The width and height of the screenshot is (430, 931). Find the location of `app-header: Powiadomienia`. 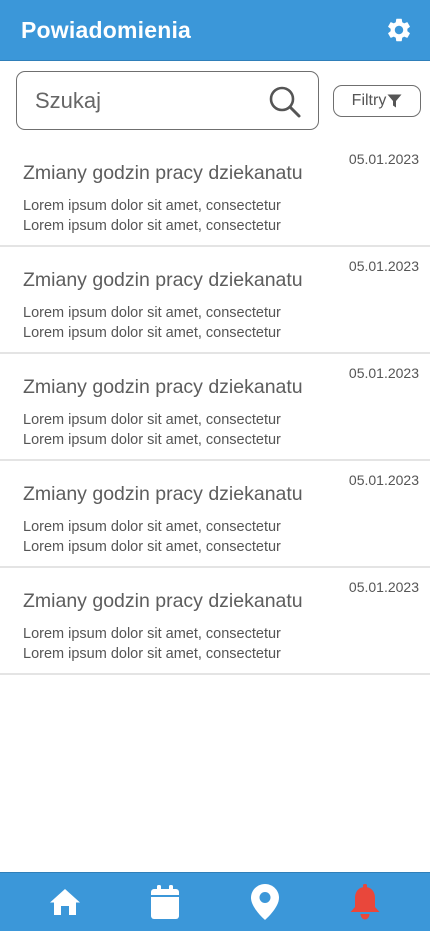

app-header: Powiadomienia is located at coordinates (215, 30).